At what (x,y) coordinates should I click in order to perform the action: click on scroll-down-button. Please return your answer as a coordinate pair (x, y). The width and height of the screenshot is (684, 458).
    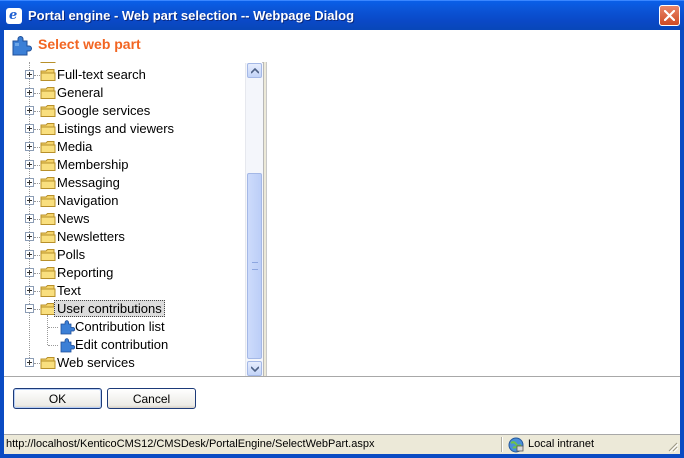
    Looking at the image, I should click on (254, 368).